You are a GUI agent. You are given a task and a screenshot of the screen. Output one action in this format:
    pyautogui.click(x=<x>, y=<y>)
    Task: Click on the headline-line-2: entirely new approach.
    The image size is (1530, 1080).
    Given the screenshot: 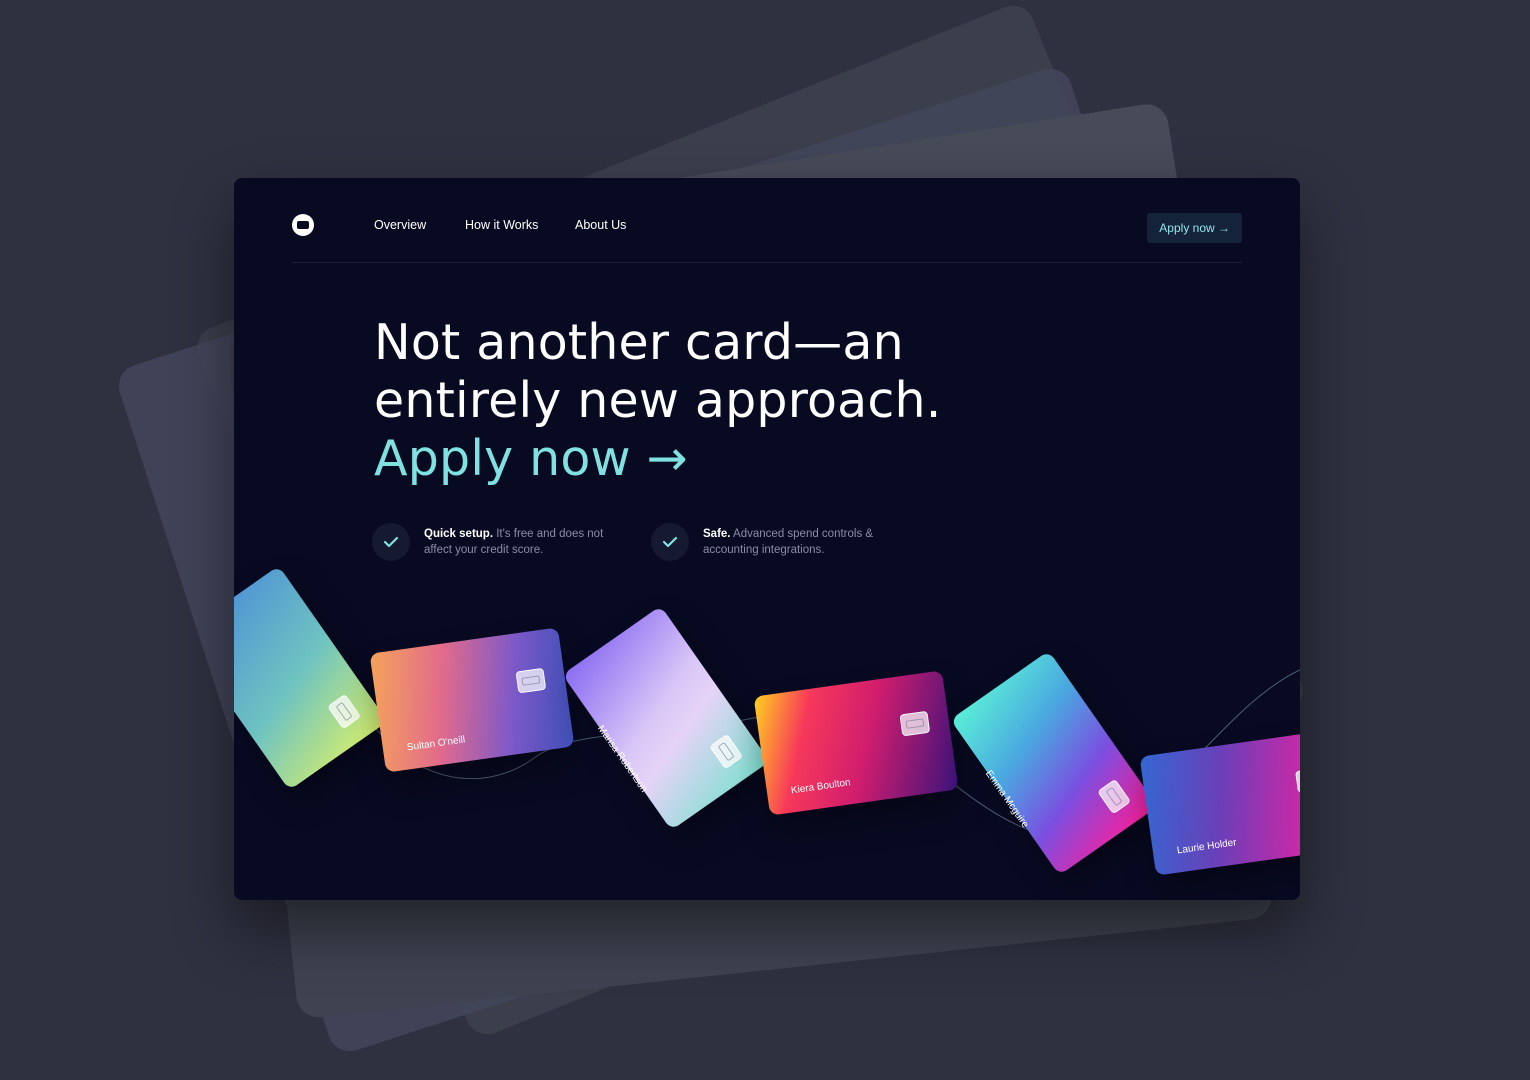 What is the action you would take?
    pyautogui.click(x=658, y=400)
    